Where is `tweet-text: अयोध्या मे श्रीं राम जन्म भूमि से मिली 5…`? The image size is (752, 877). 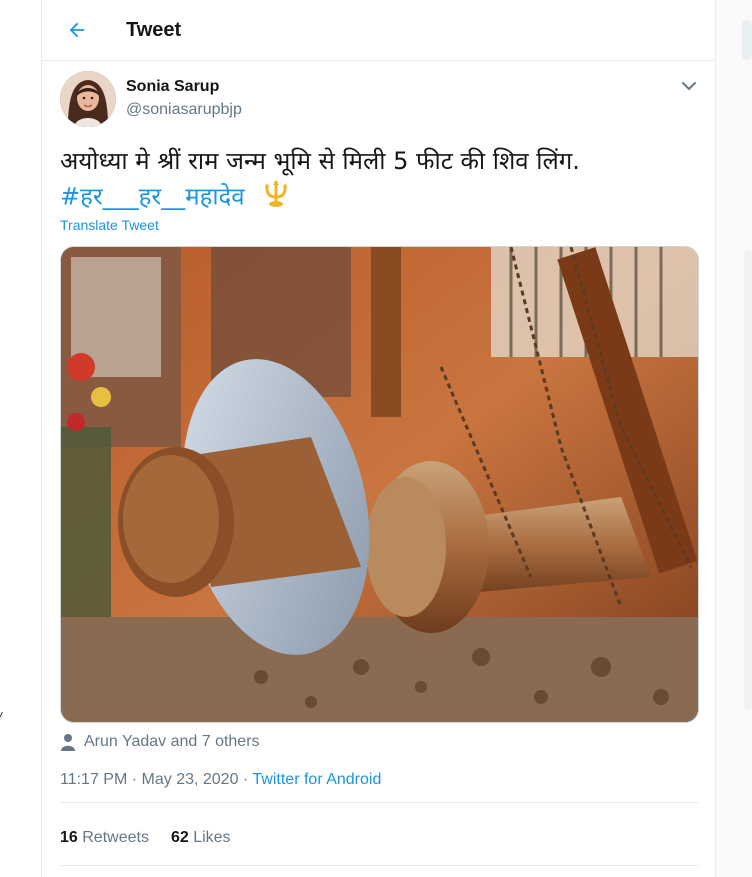
tweet-text: अयोध्या मे श्रीं राम जन्म भूमि से मिली 5… is located at coordinates (380, 180).